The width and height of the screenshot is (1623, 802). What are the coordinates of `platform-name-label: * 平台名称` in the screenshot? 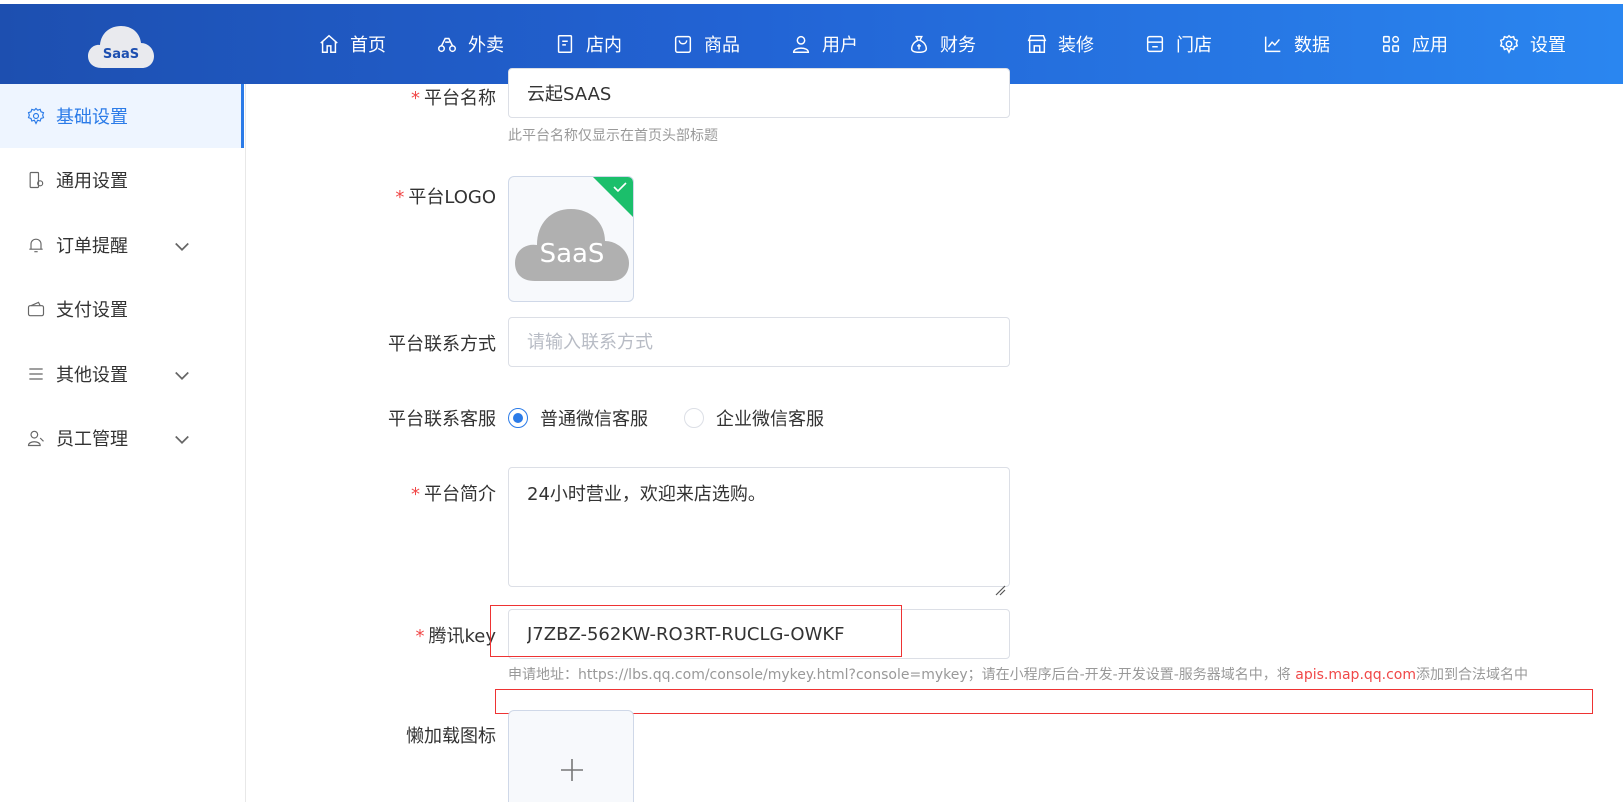 It's located at (453, 98).